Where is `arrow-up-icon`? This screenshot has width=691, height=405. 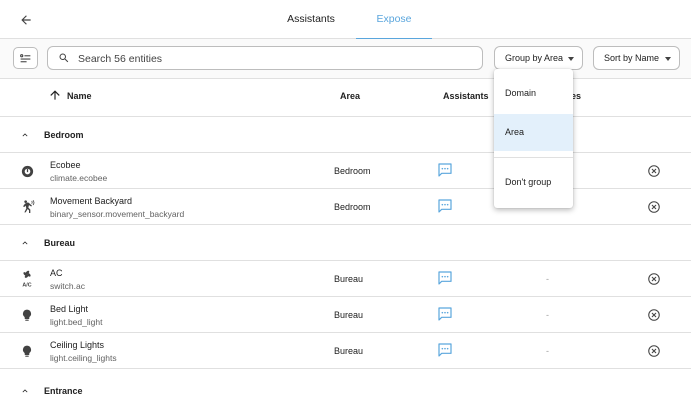
arrow-up-icon is located at coordinates (55, 95).